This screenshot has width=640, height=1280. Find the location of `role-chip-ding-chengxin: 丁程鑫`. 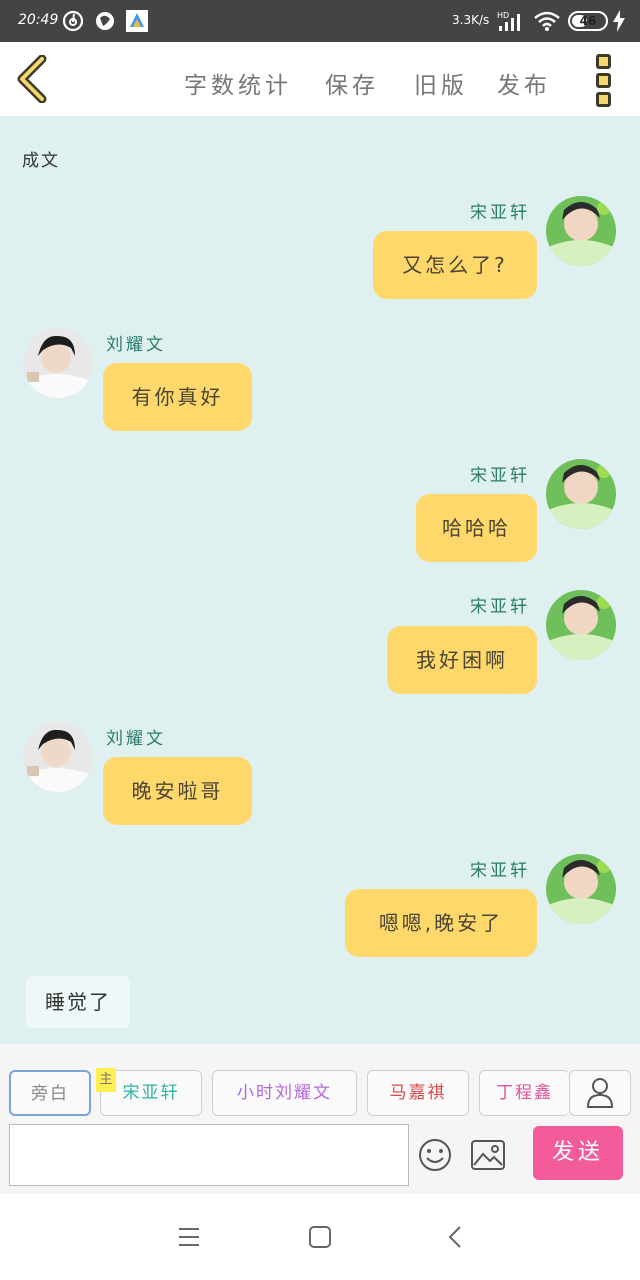

role-chip-ding-chengxin: 丁程鑫 is located at coordinates (524, 1093).